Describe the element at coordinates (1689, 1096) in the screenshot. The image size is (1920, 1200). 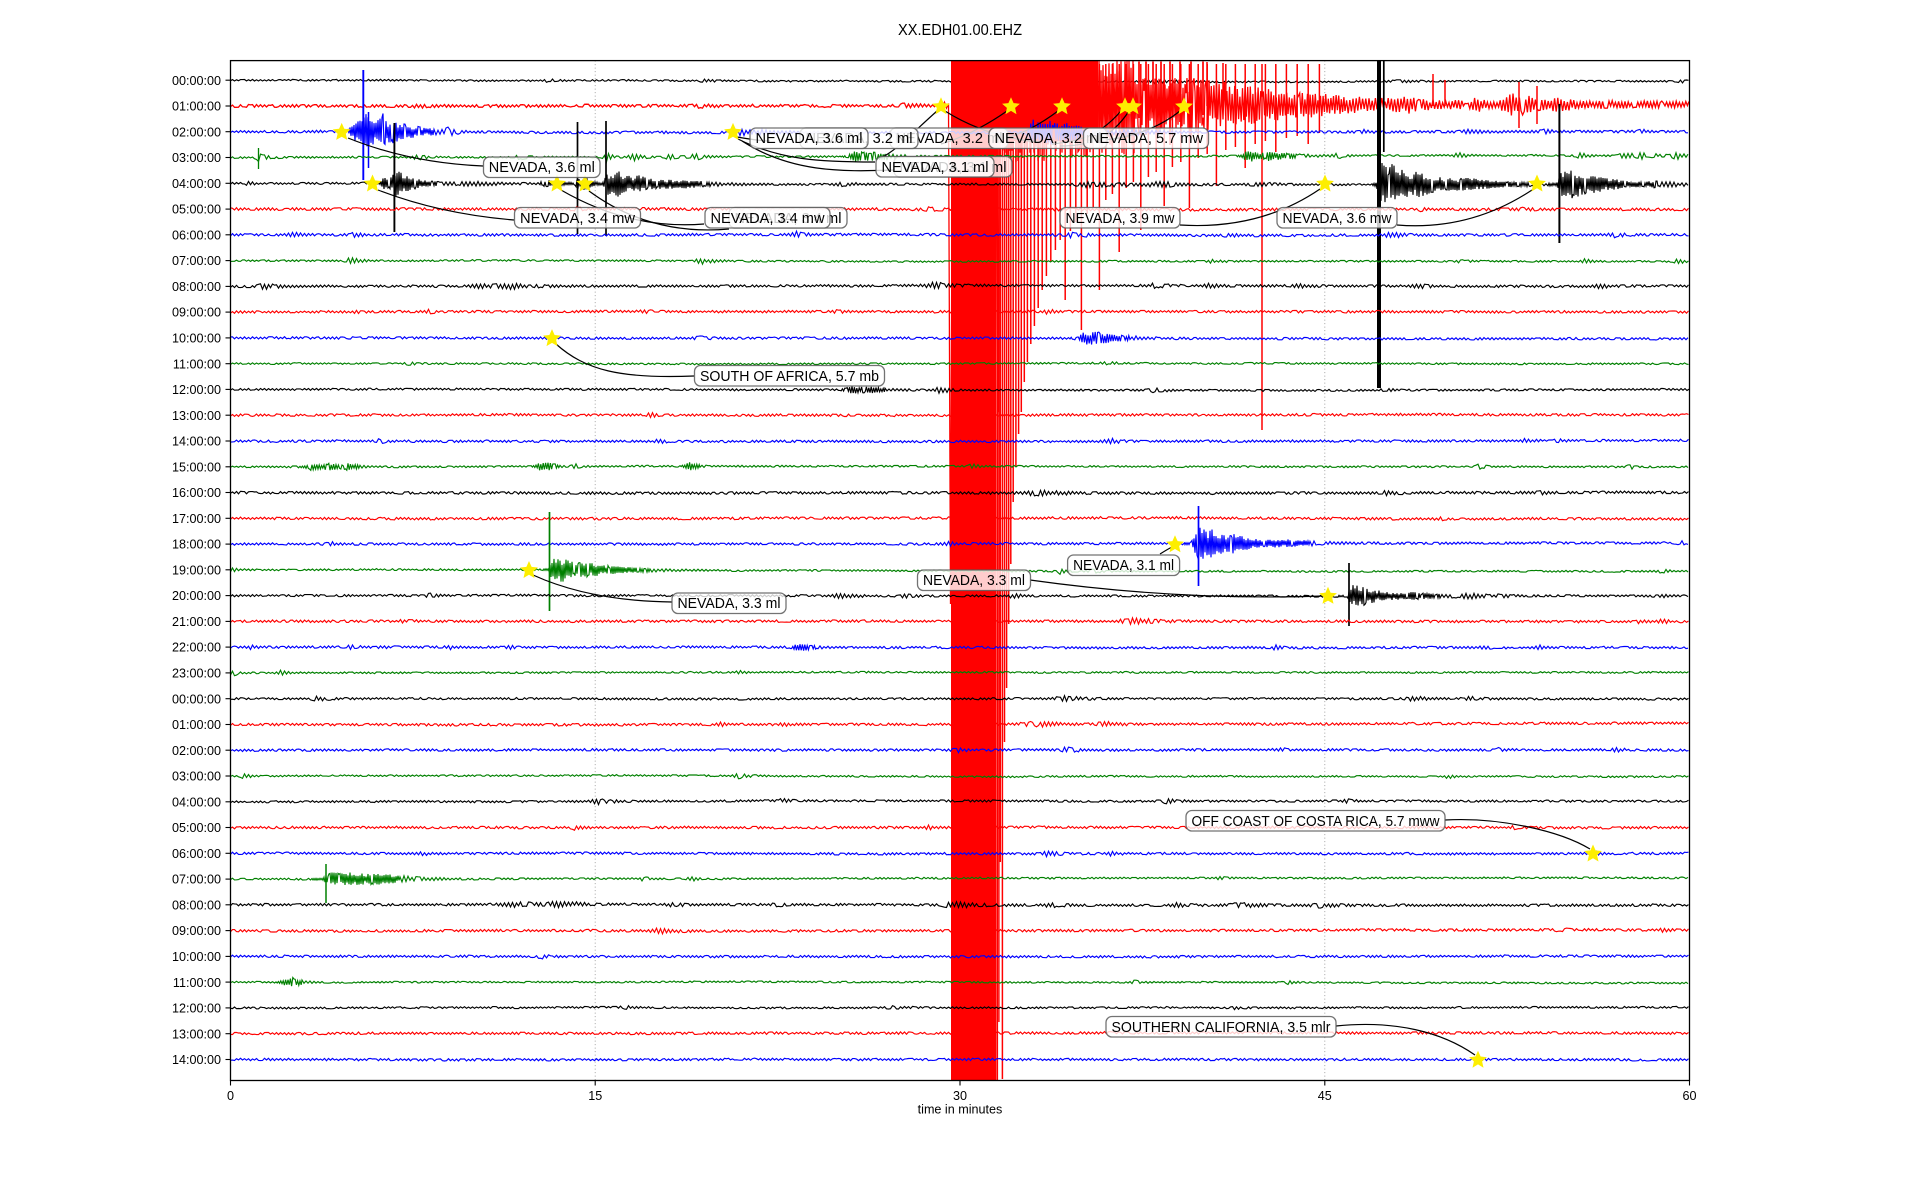
I see `svg-text: 60` at that location.